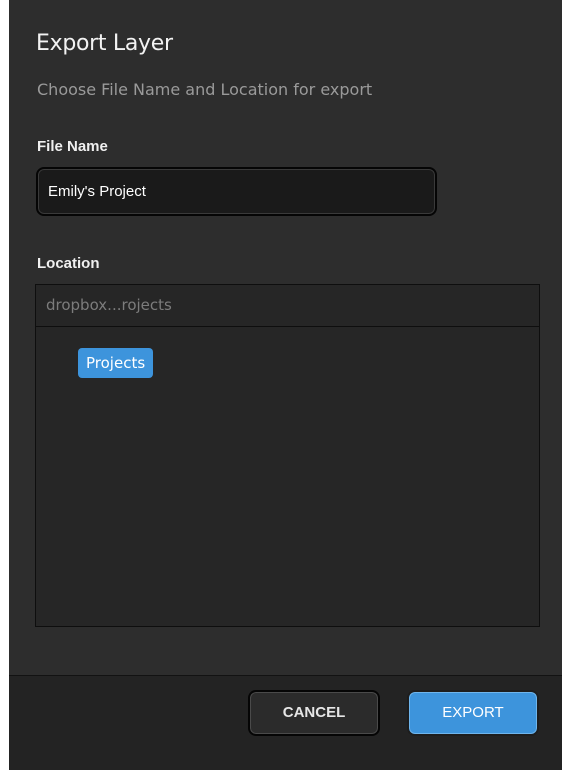 The width and height of the screenshot is (562, 770). I want to click on location-label: Location, so click(68, 263).